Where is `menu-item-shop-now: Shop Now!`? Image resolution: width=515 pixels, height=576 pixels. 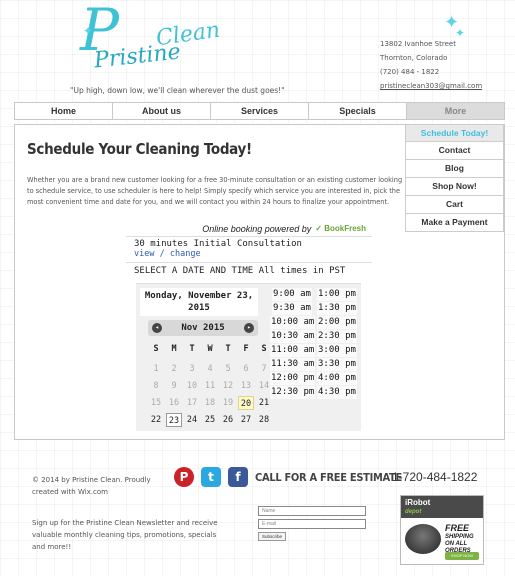
menu-item-shop-now: Shop Now! is located at coordinates (454, 187).